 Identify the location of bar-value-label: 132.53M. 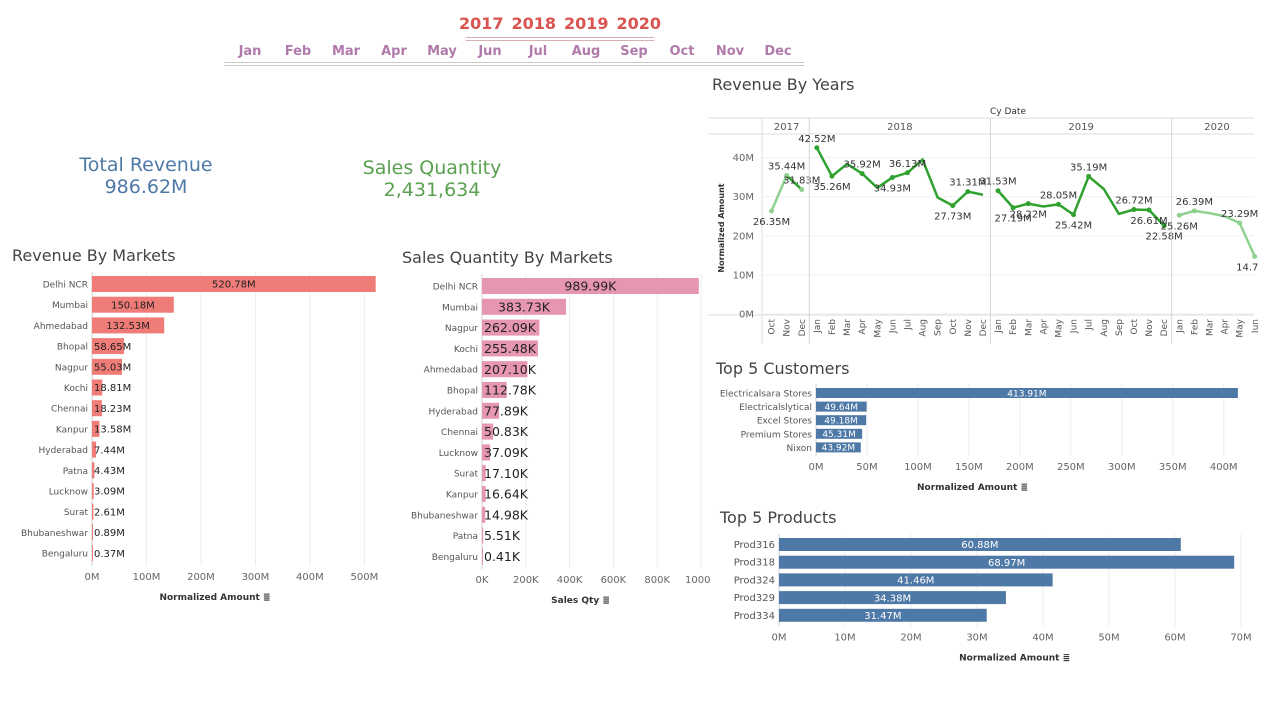
(128, 326).